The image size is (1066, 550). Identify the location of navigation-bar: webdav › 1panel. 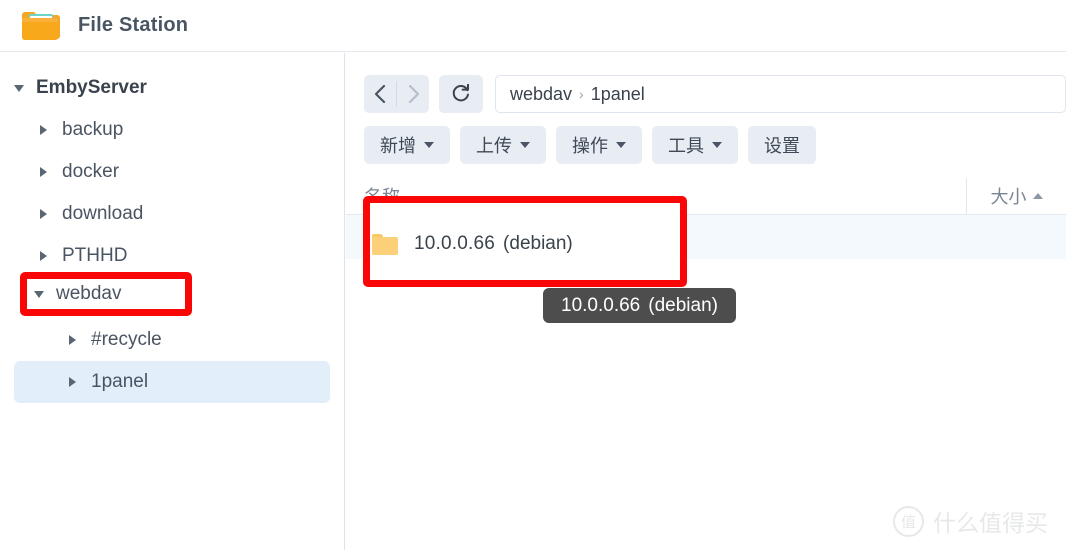
(706, 83).